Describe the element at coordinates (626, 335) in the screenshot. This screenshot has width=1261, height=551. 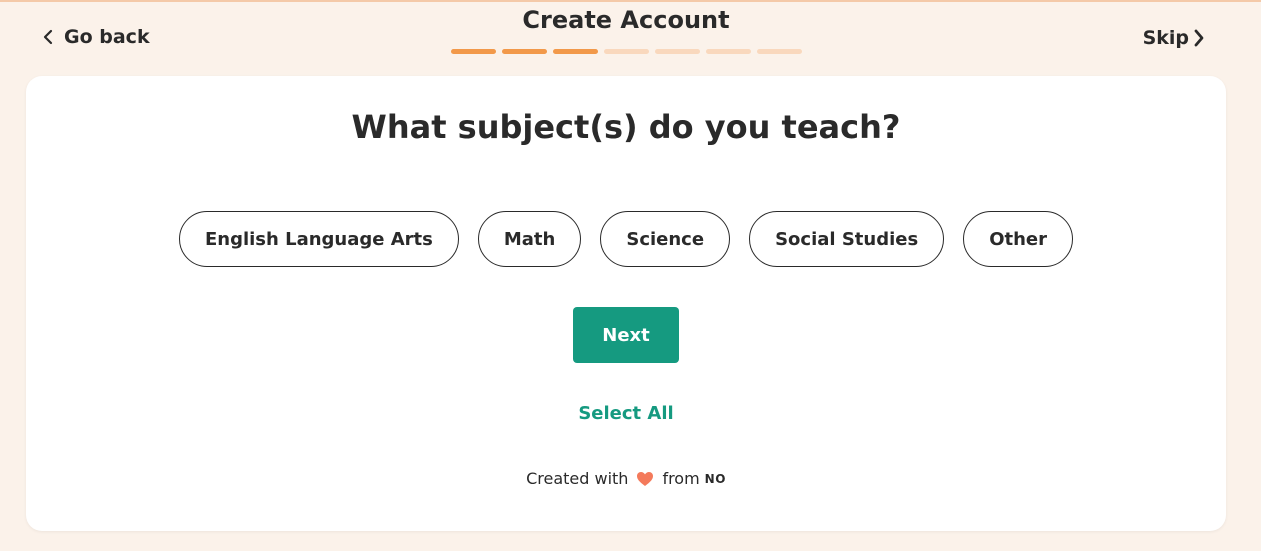
I see `next-button: Next` at that location.